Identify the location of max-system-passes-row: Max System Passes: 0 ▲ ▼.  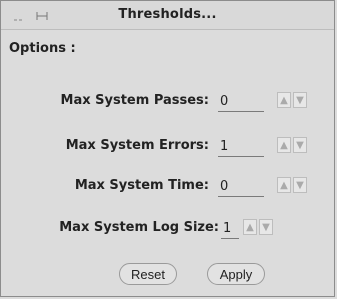
(167, 102).